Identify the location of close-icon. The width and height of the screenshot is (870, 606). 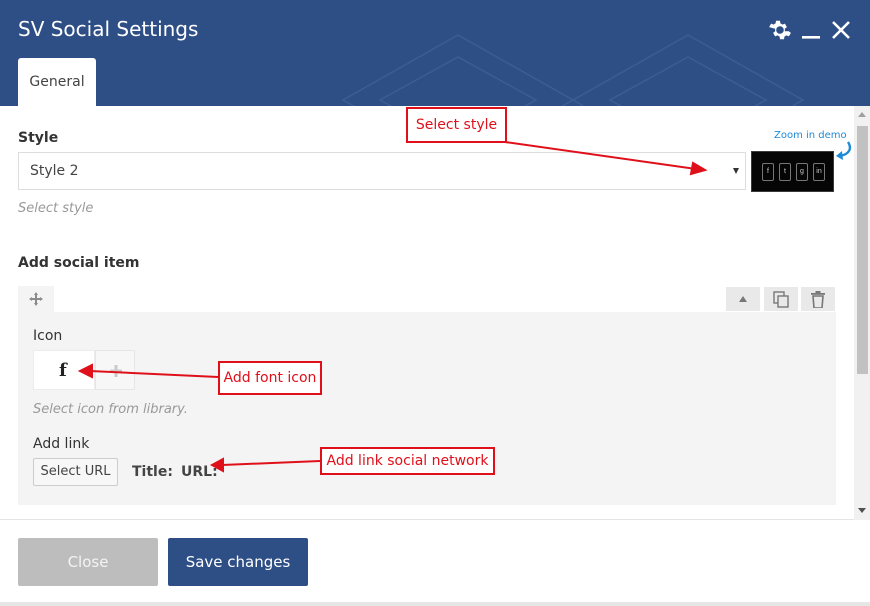
(841, 30).